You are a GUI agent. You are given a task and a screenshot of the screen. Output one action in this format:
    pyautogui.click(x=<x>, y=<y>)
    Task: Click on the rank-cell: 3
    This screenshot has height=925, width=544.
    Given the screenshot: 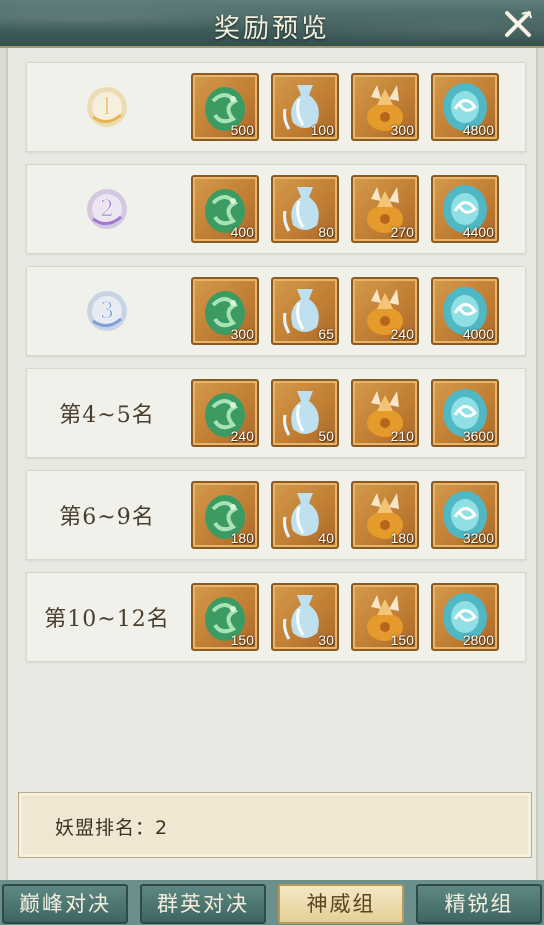 What is the action you would take?
    pyautogui.click(x=107, y=311)
    